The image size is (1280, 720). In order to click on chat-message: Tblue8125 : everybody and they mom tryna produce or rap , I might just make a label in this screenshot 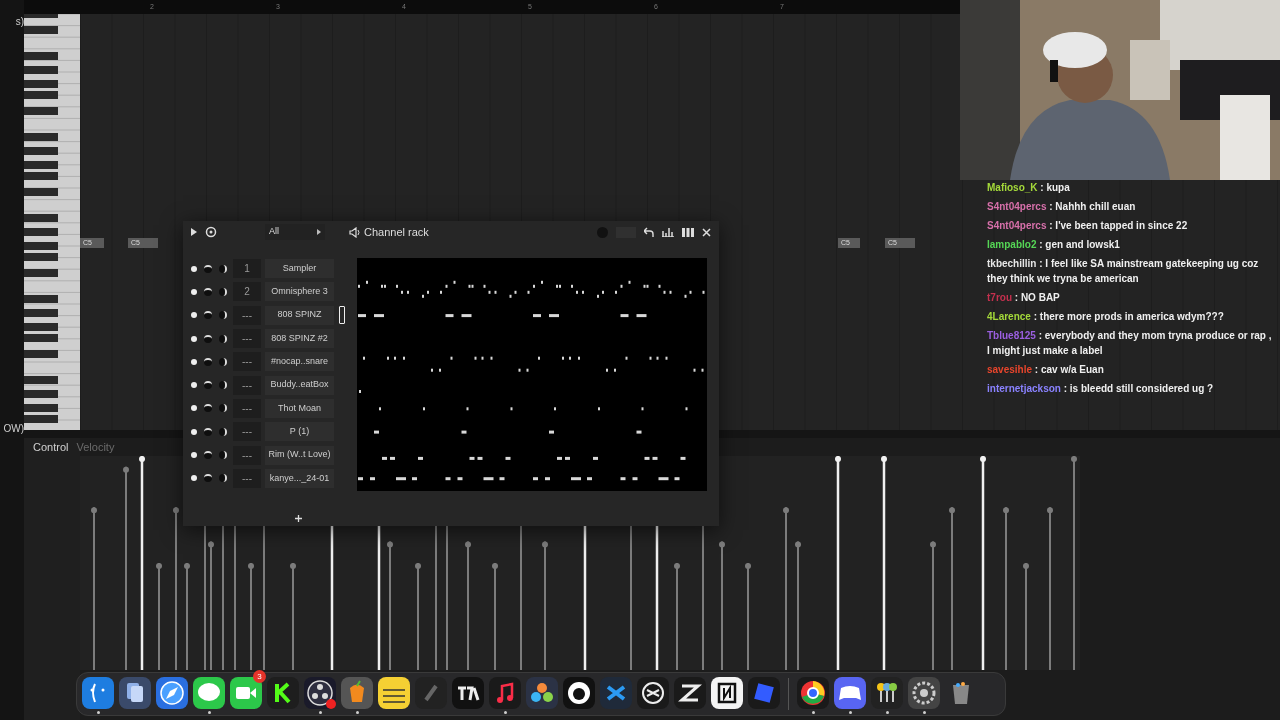, I will do `click(1129, 343)`.